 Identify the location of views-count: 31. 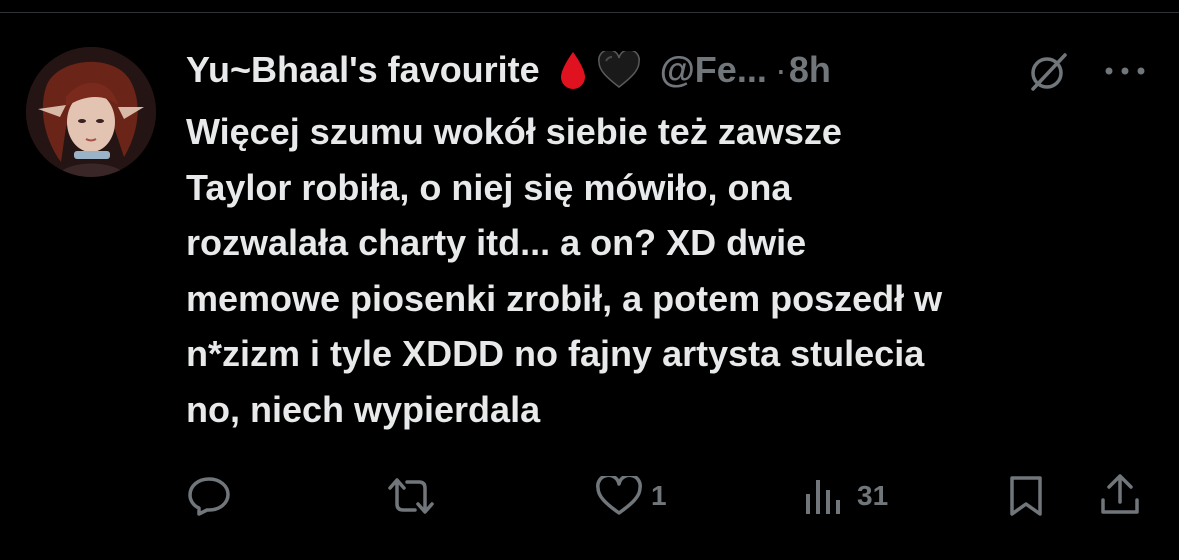
(873, 495).